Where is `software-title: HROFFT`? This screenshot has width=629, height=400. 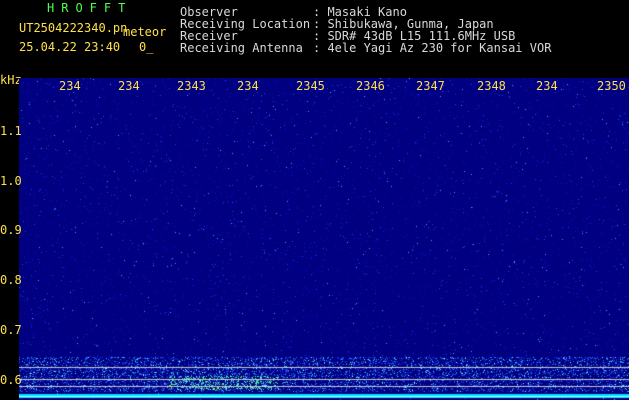
software-title: HROFFT is located at coordinates (90, 8).